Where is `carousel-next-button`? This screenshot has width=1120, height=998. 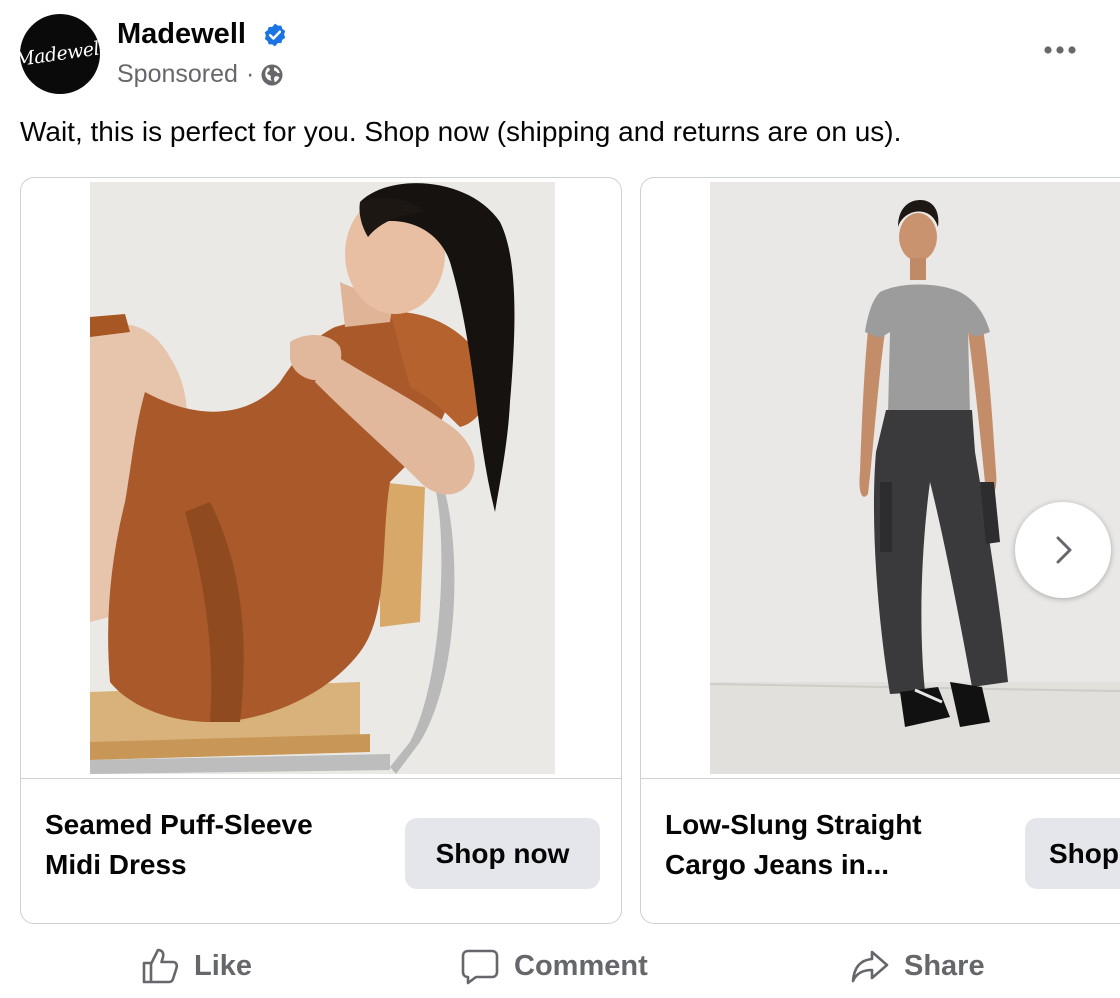 carousel-next-button is located at coordinates (1063, 550).